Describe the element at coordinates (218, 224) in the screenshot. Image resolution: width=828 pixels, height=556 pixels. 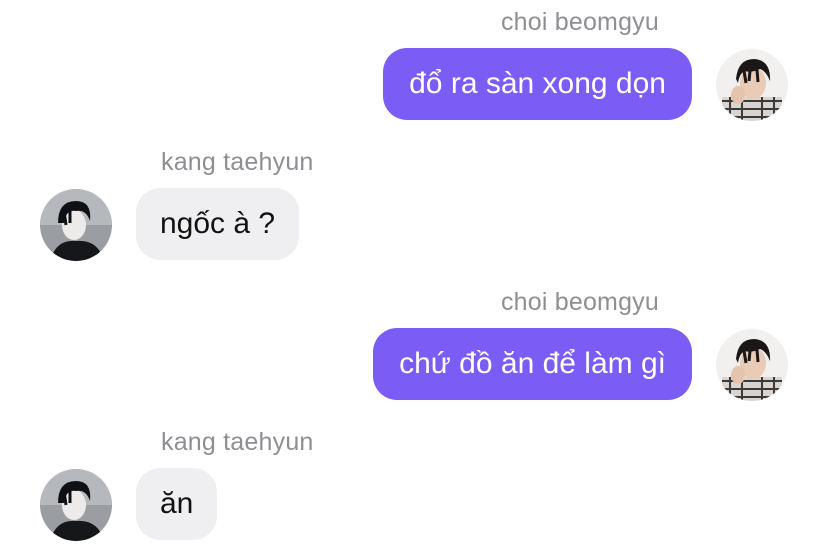
I see `message-bubble-incoming: ngốc à ?` at that location.